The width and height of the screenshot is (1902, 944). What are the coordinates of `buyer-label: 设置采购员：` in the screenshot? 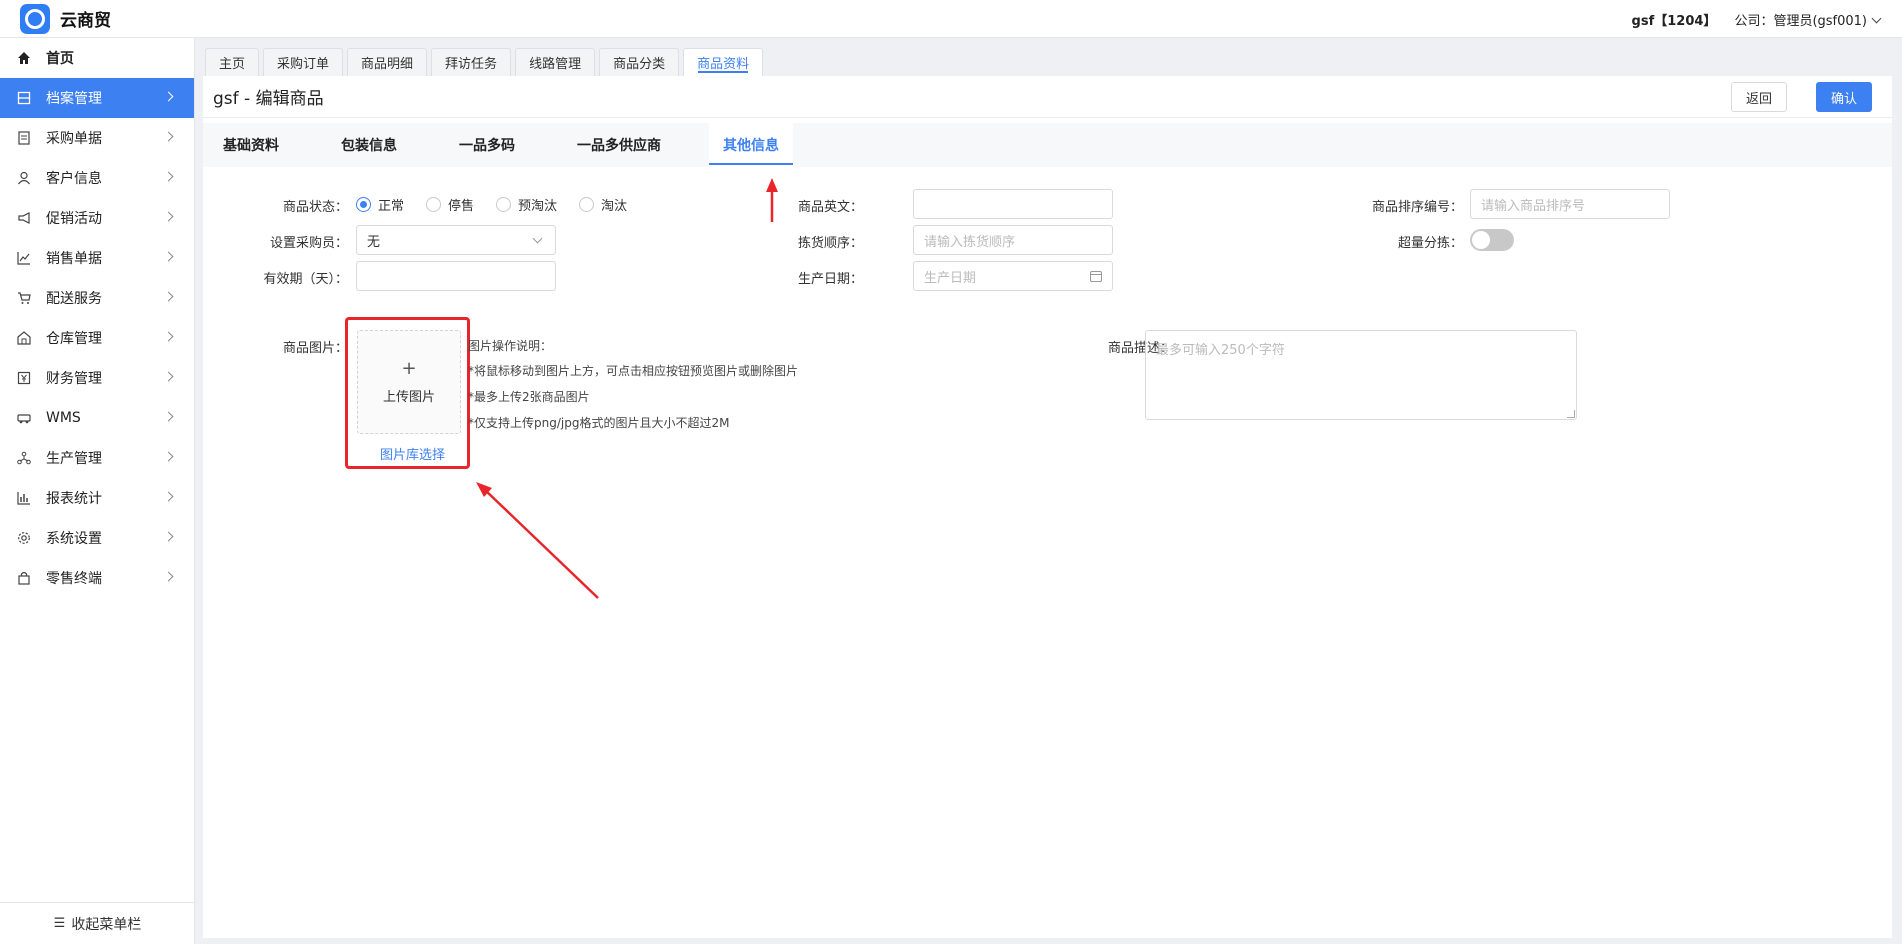 It's located at (308, 243).